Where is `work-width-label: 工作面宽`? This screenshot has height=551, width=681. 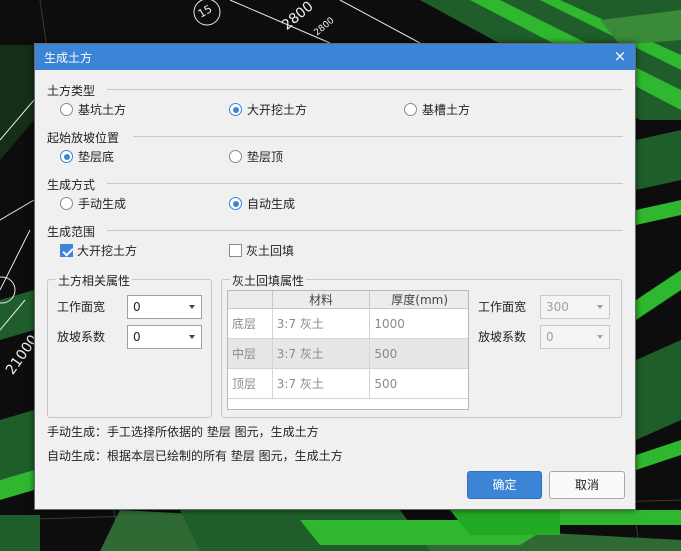
work-width-label: 工作面宽 is located at coordinates (81, 307).